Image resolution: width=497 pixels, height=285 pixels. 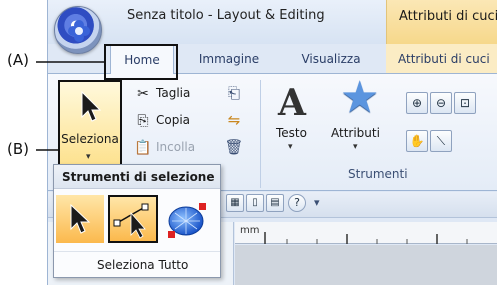 I want to click on cursor-arrow-icon, so click(x=91, y=106).